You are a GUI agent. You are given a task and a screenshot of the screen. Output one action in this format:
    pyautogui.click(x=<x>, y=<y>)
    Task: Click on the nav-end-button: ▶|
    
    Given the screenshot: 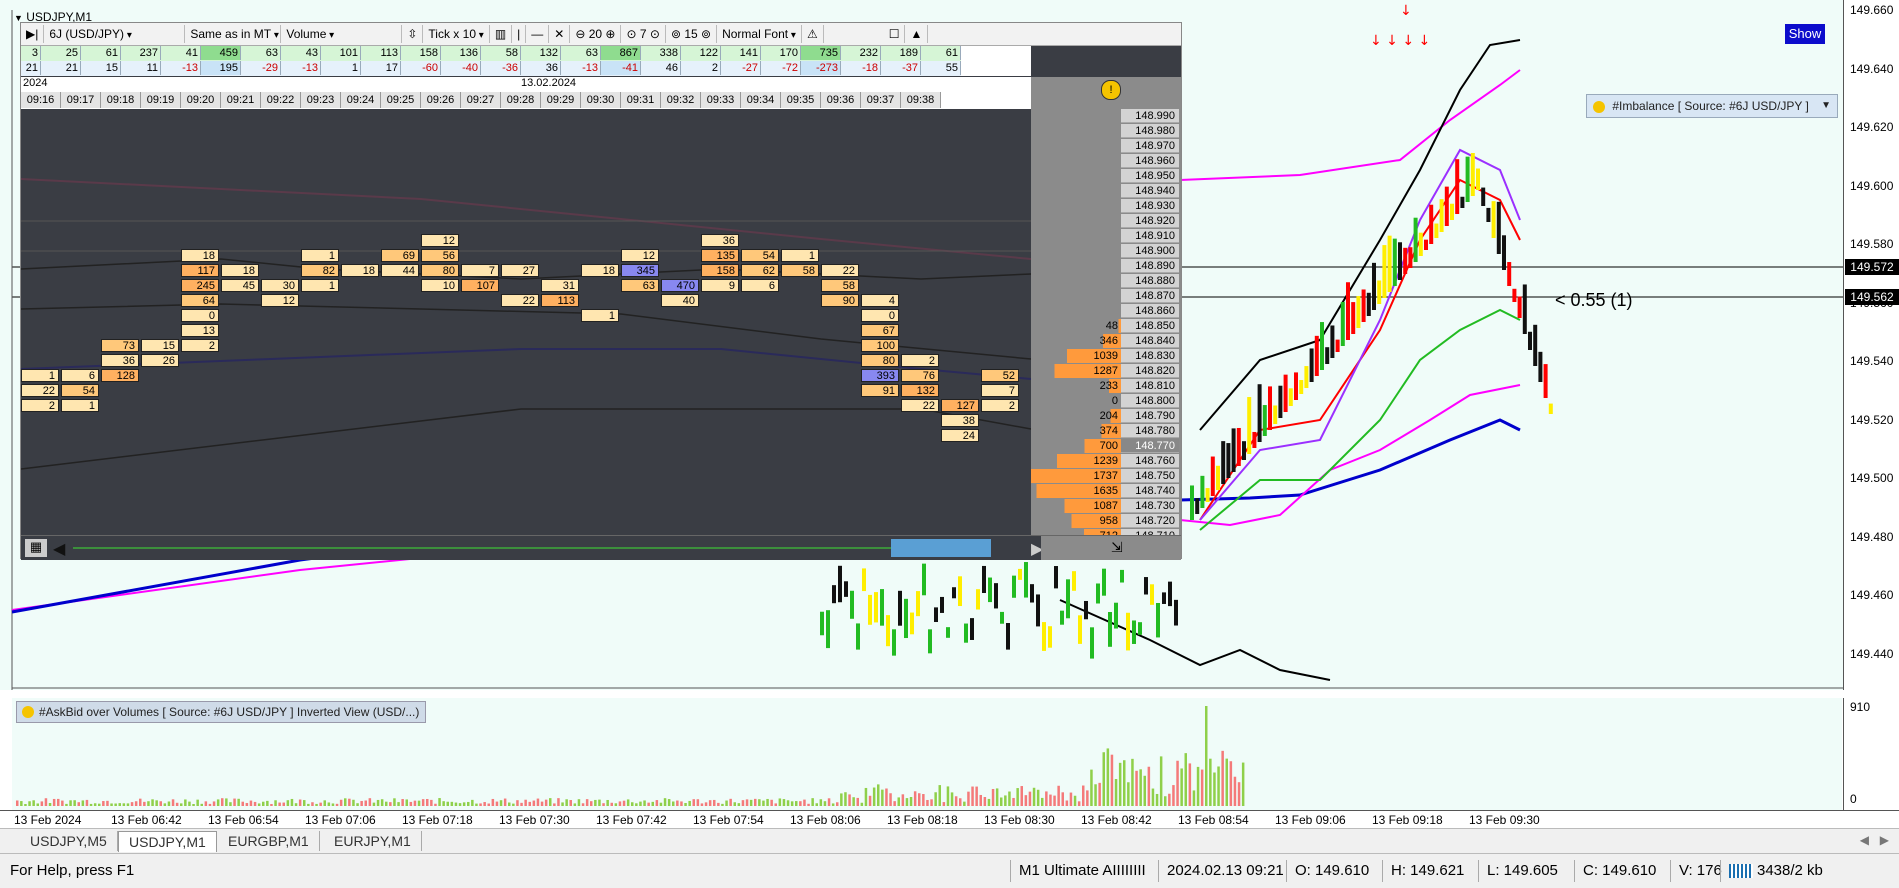 What is the action you would take?
    pyautogui.click(x=33, y=34)
    